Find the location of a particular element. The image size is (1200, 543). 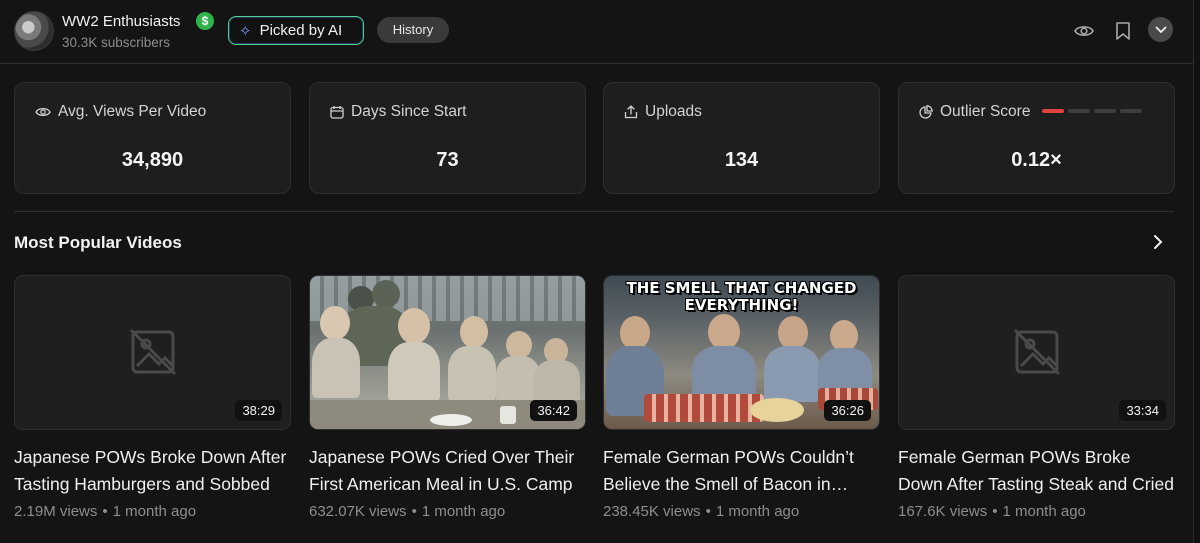

video-views: 2.19M views is located at coordinates (56, 511).